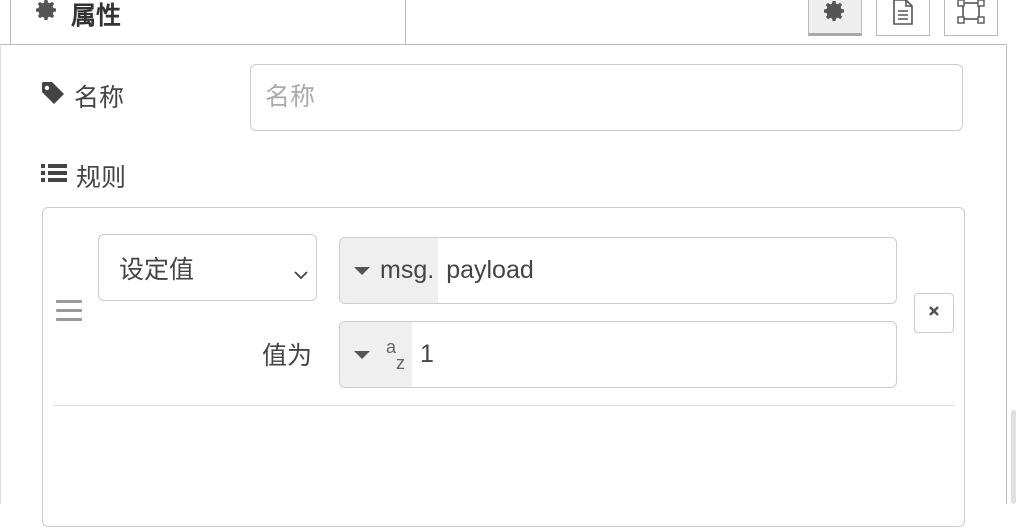 This screenshot has width=1018, height=527. What do you see at coordinates (301, 269) in the screenshot?
I see `chevron-down-icon` at bounding box center [301, 269].